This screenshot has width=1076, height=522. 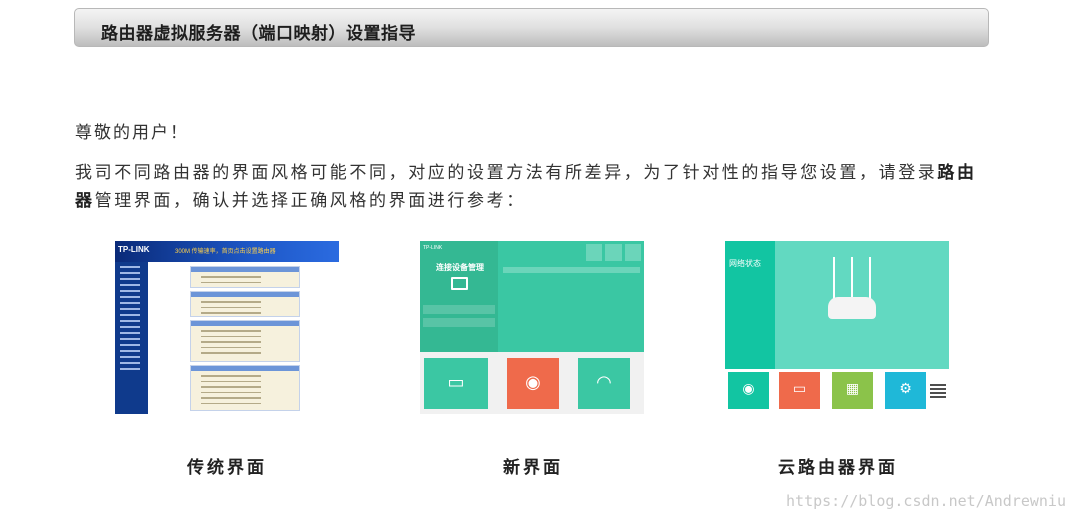 I want to click on wifi-icon: ◠, so click(x=604, y=382).